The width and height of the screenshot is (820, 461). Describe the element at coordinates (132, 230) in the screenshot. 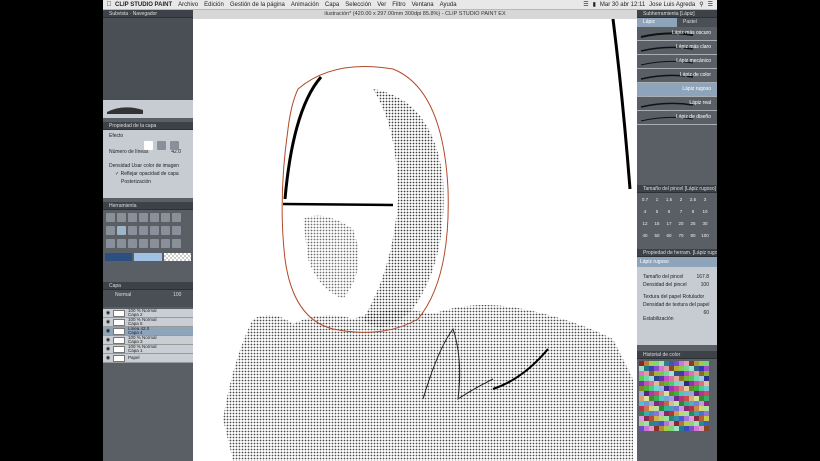

I see `eraser-tool-icon` at that location.